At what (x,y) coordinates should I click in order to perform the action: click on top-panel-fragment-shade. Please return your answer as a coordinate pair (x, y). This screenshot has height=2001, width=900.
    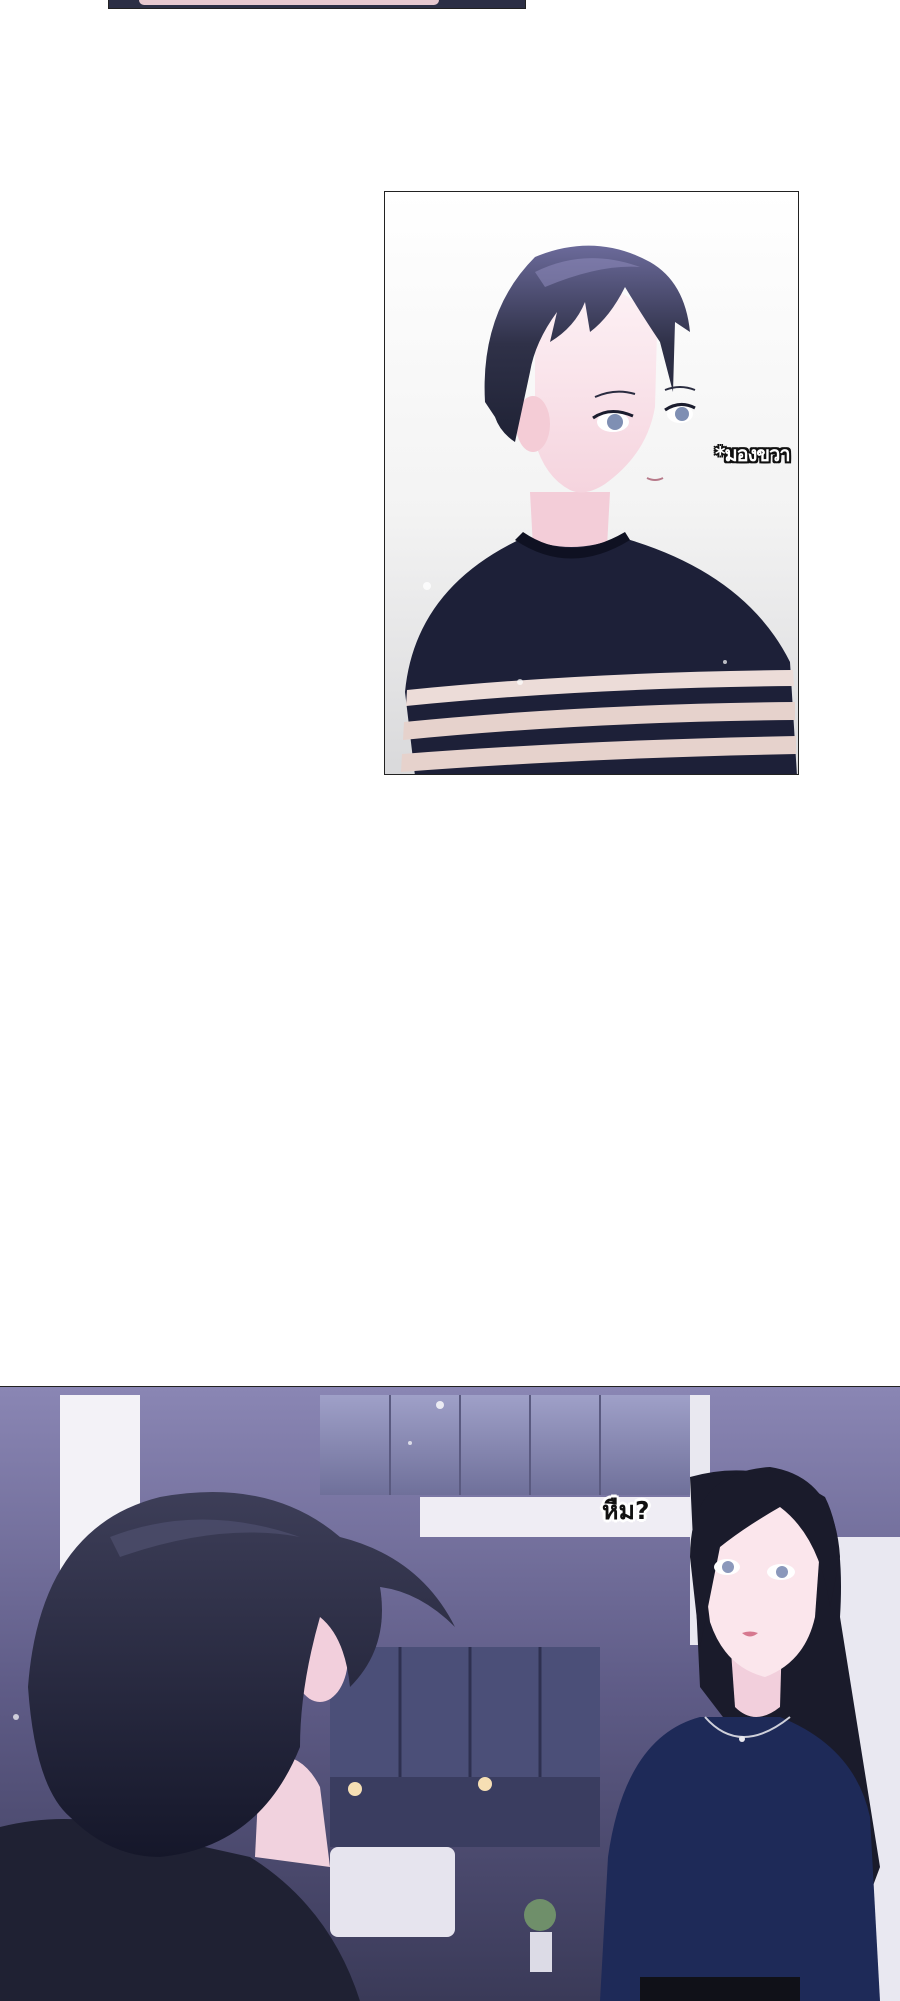
    Looking at the image, I should click on (289, 2).